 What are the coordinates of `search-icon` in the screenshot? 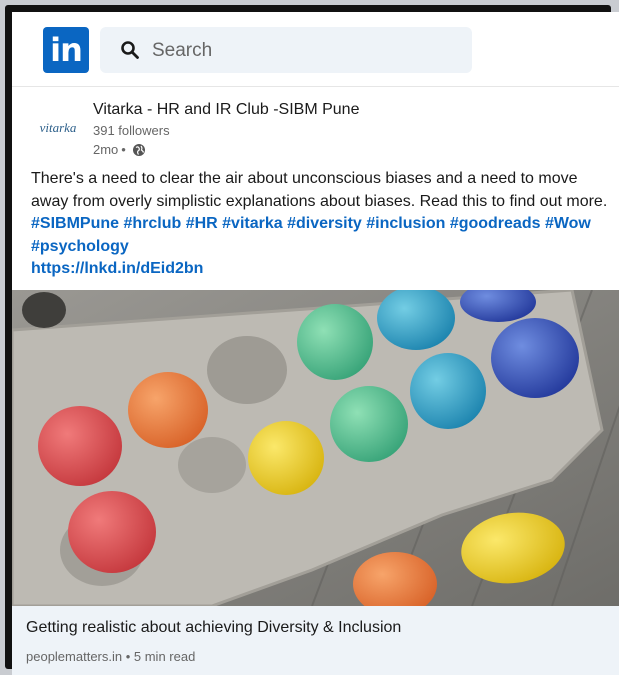 It's located at (130, 50).